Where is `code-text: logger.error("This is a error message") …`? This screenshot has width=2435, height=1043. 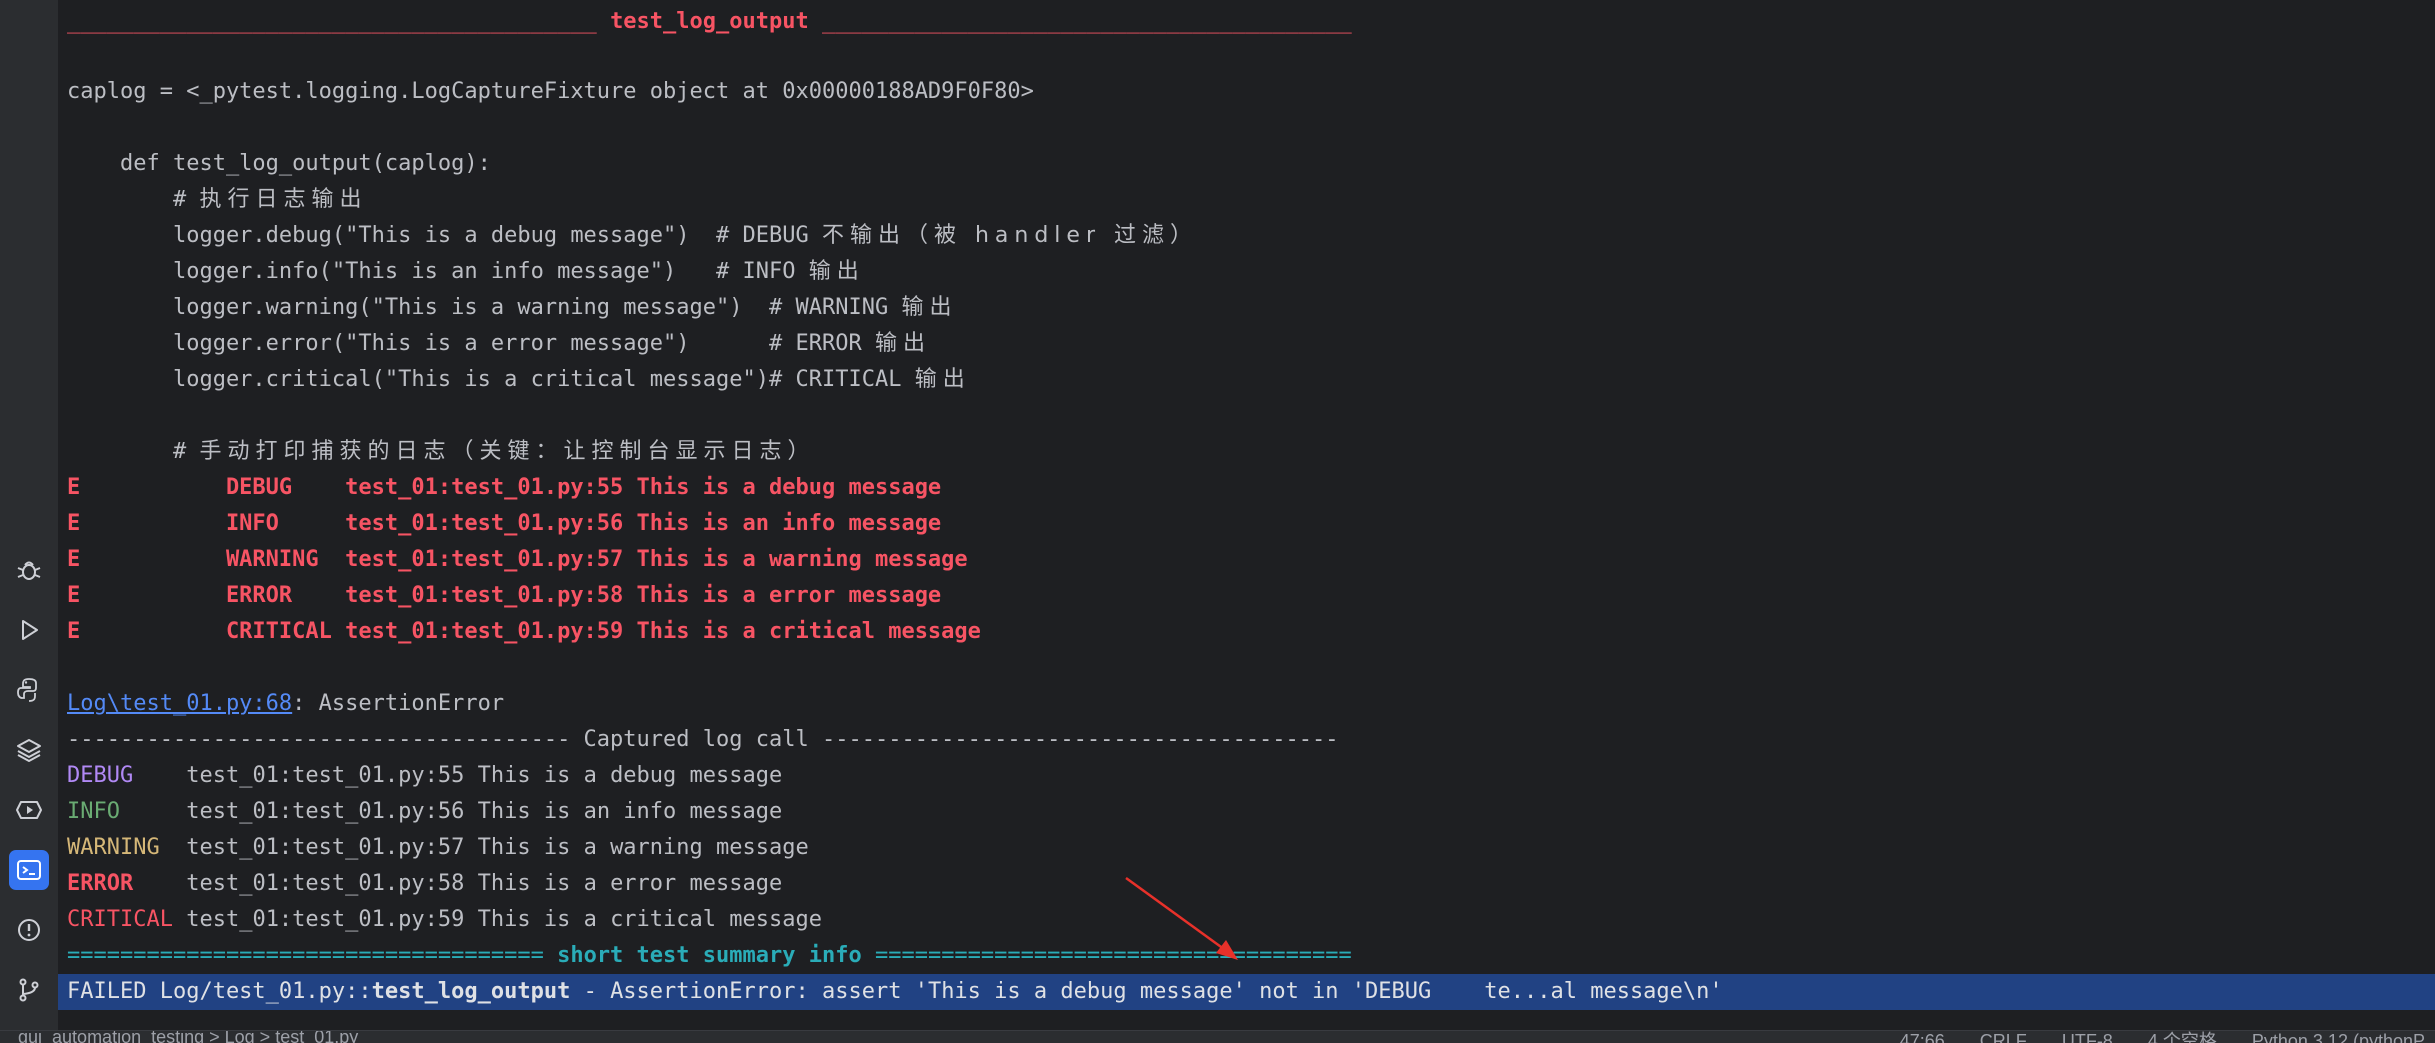
code-text: logger.error("This is a error message") … is located at coordinates (471, 343).